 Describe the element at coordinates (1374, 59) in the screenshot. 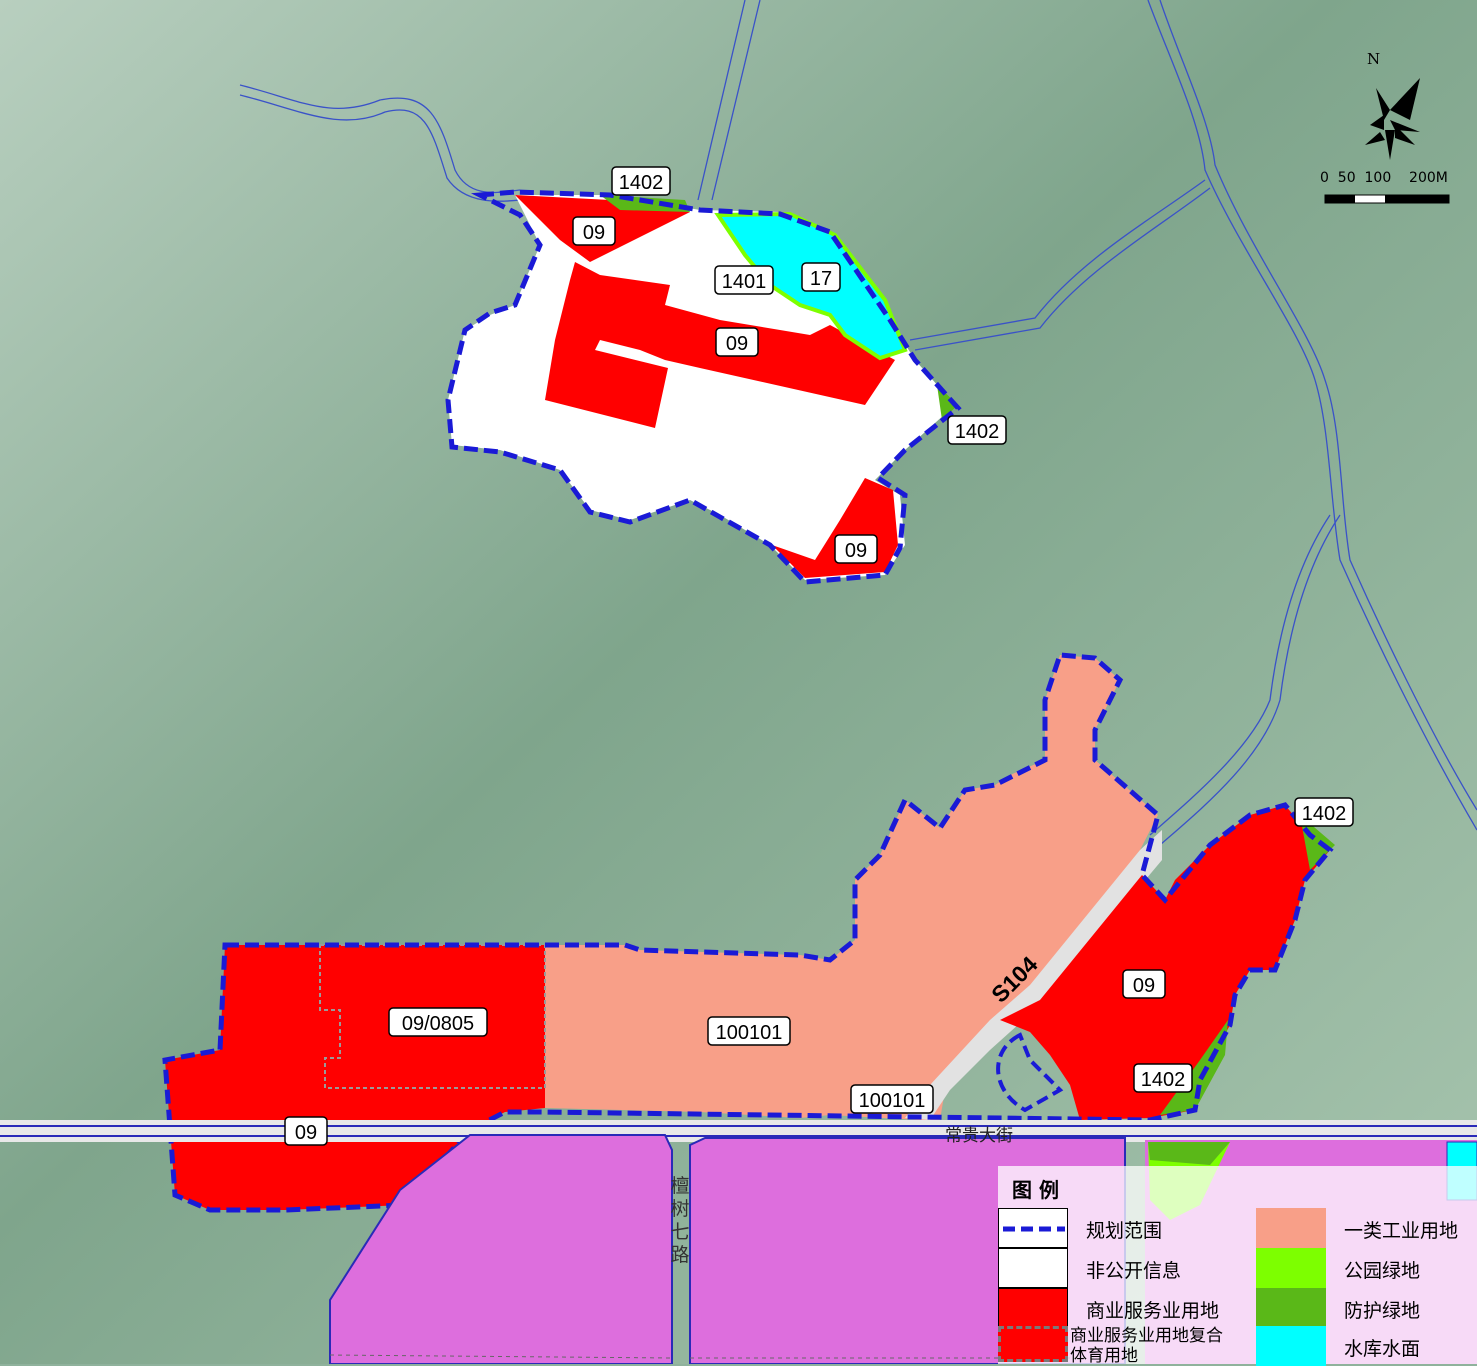

I see `north-label: N` at that location.